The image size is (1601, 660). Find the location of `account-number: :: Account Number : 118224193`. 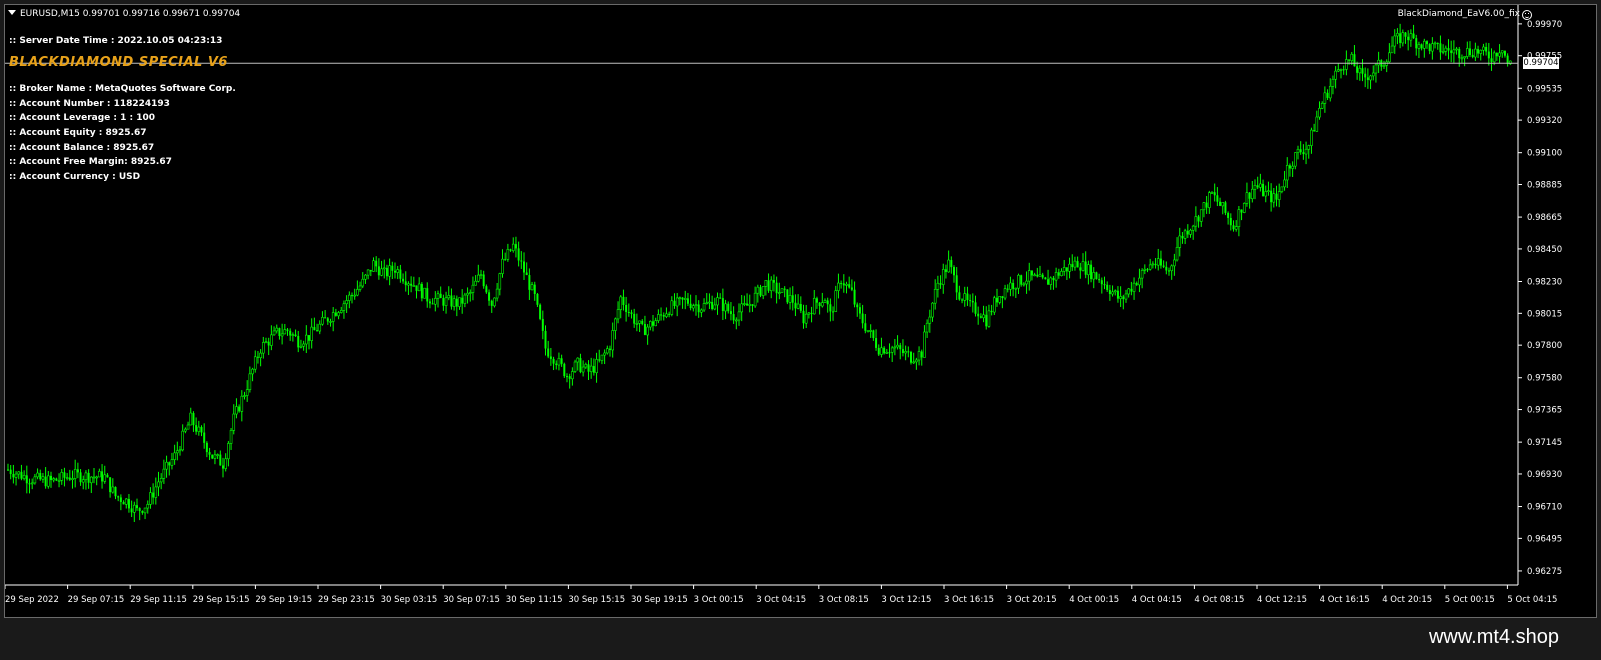

account-number: :: Account Number : 118224193 is located at coordinates (89, 104).